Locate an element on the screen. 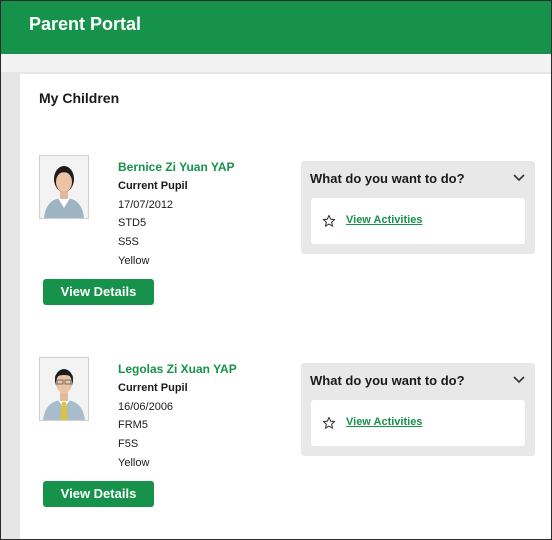 This screenshot has height=540, width=552. child-class: F5S is located at coordinates (128, 444).